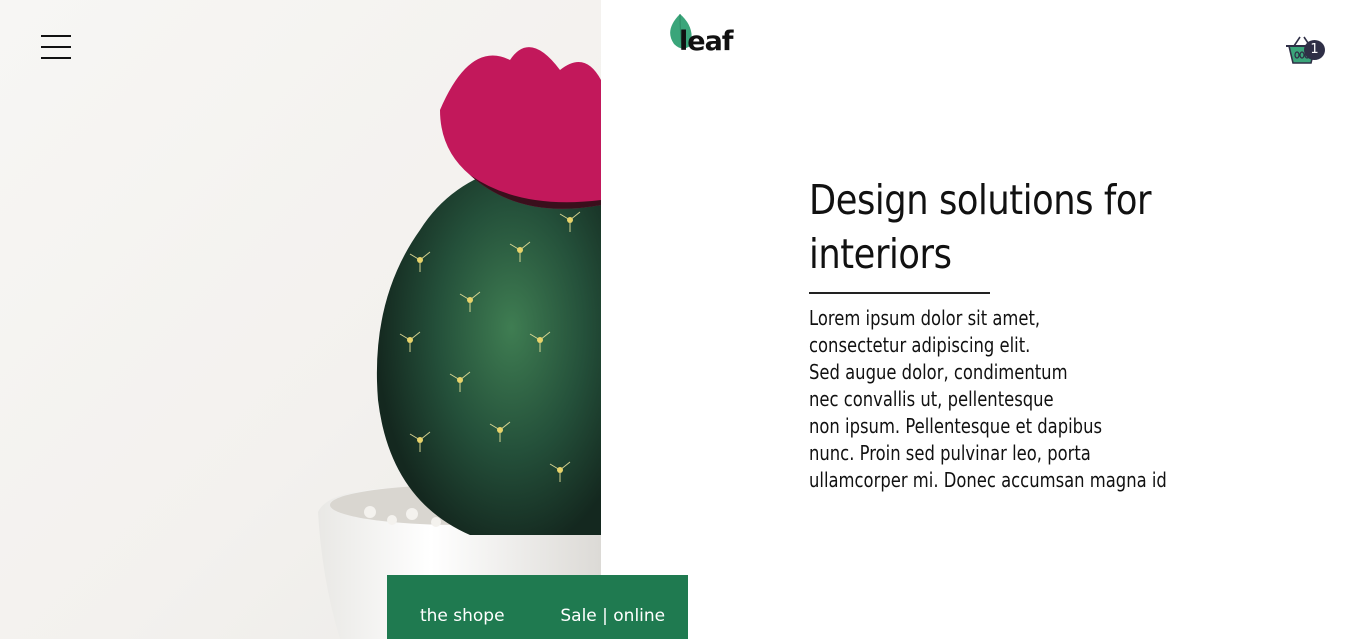 Image resolution: width=1366 pixels, height=639 pixels. What do you see at coordinates (899, 293) in the screenshot?
I see `headline-divider` at bounding box center [899, 293].